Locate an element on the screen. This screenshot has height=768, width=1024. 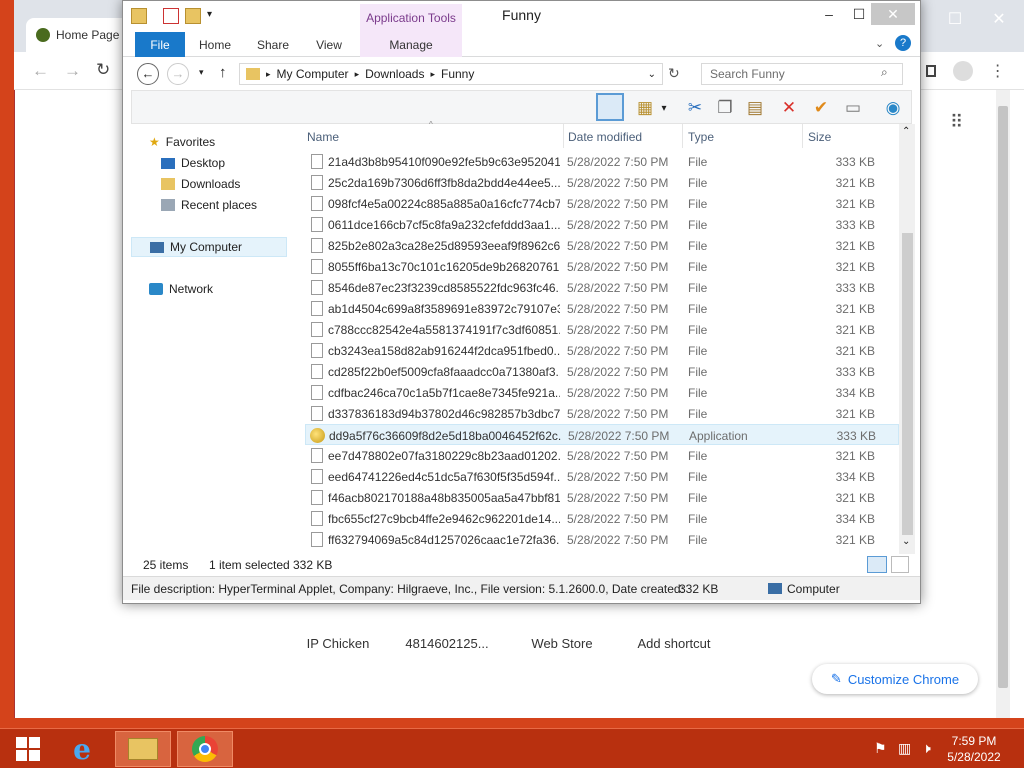
large-icons-view-icon is located at coordinates (900, 564).